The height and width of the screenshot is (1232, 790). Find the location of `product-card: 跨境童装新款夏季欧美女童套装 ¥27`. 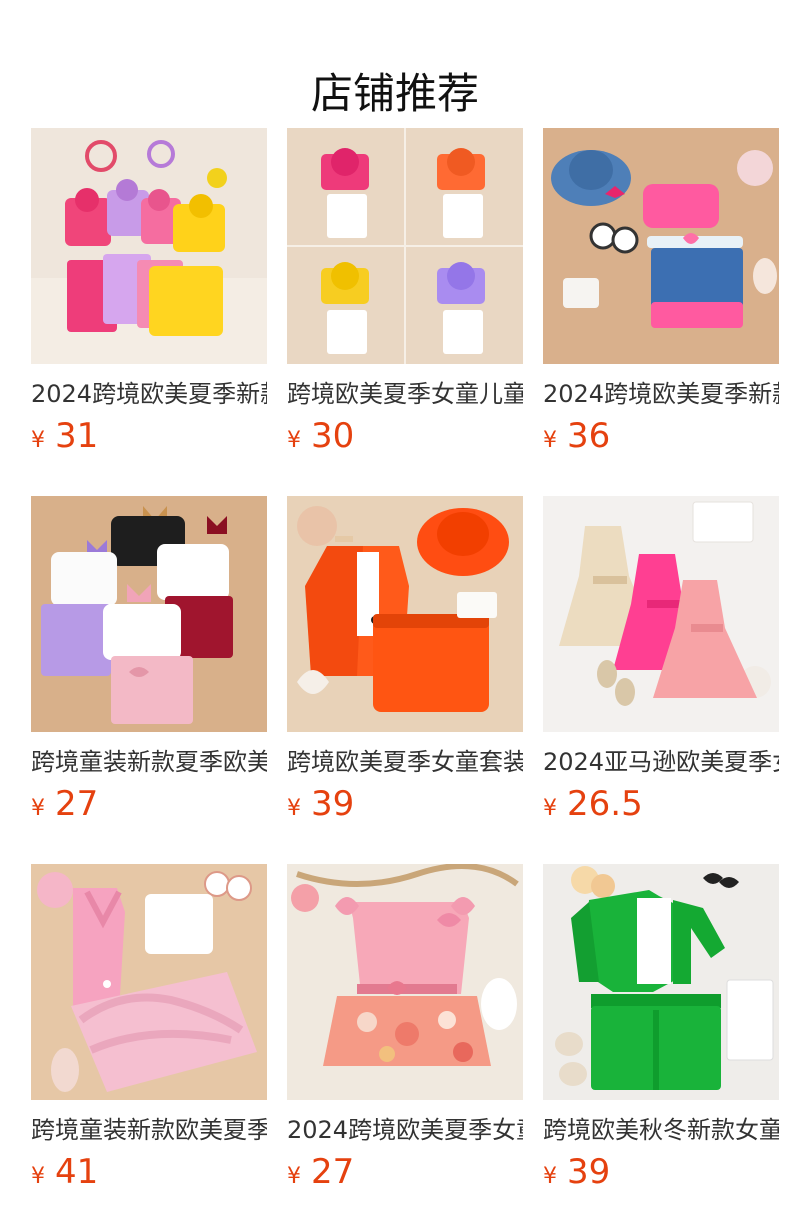

product-card: 跨境童装新款夏季欧美女童套装 ¥27 is located at coordinates (149, 660).